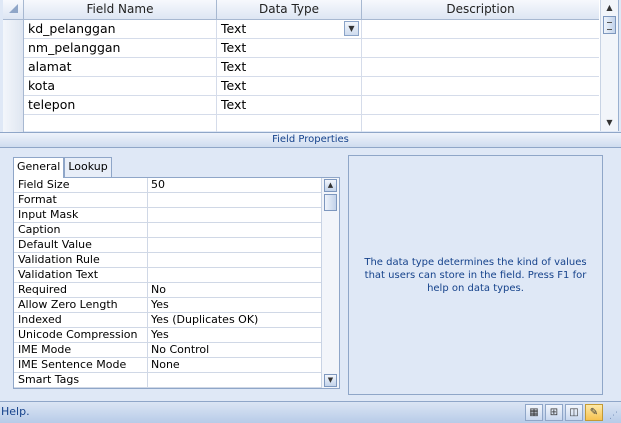  Describe the element at coordinates (81, 200) in the screenshot. I see `property-label: Format` at that location.